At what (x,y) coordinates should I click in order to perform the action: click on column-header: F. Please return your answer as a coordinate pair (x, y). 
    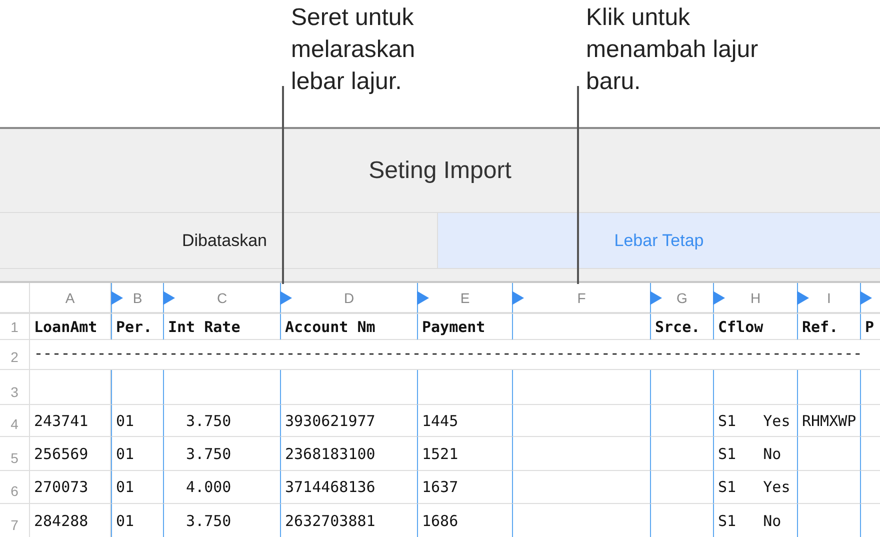
    Looking at the image, I should click on (581, 298).